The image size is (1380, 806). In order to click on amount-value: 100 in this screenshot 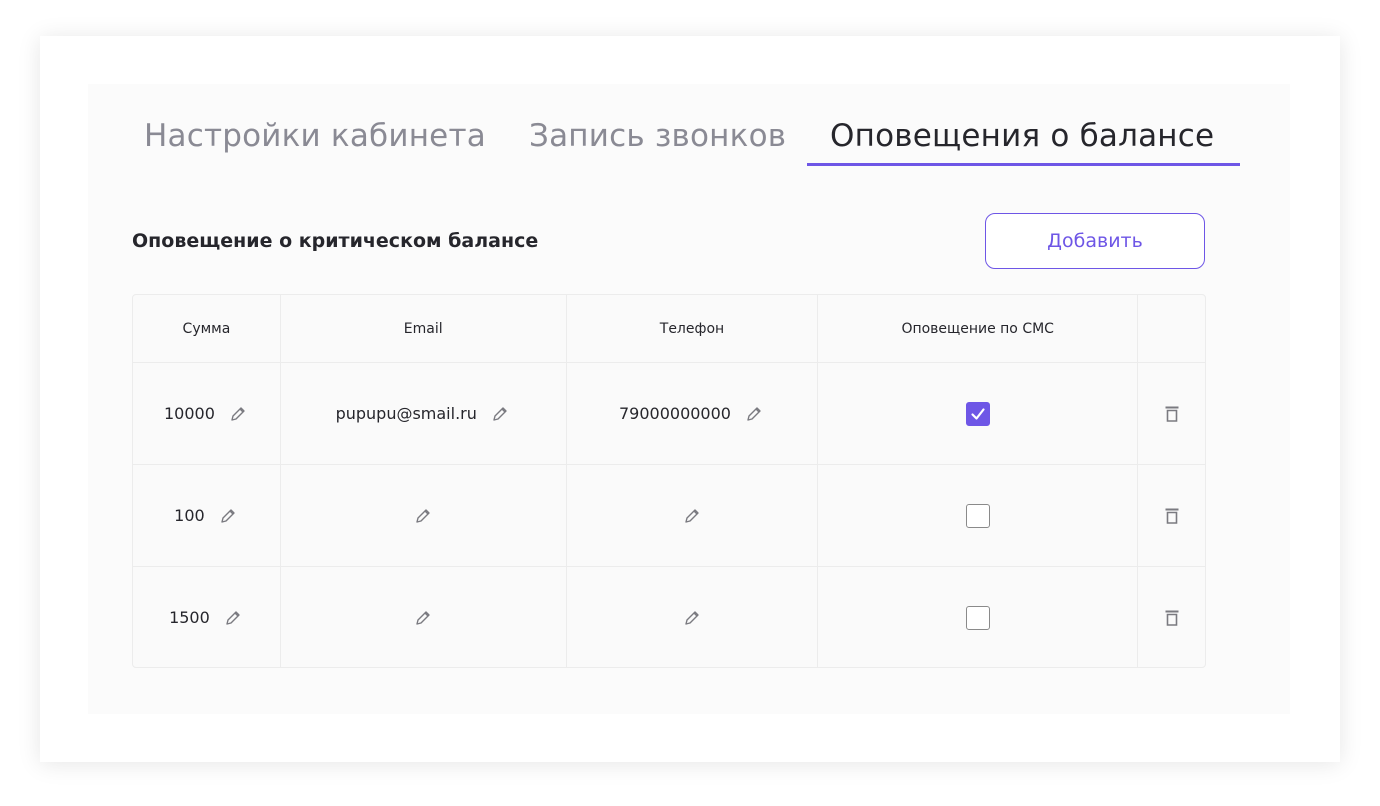, I will do `click(189, 515)`.